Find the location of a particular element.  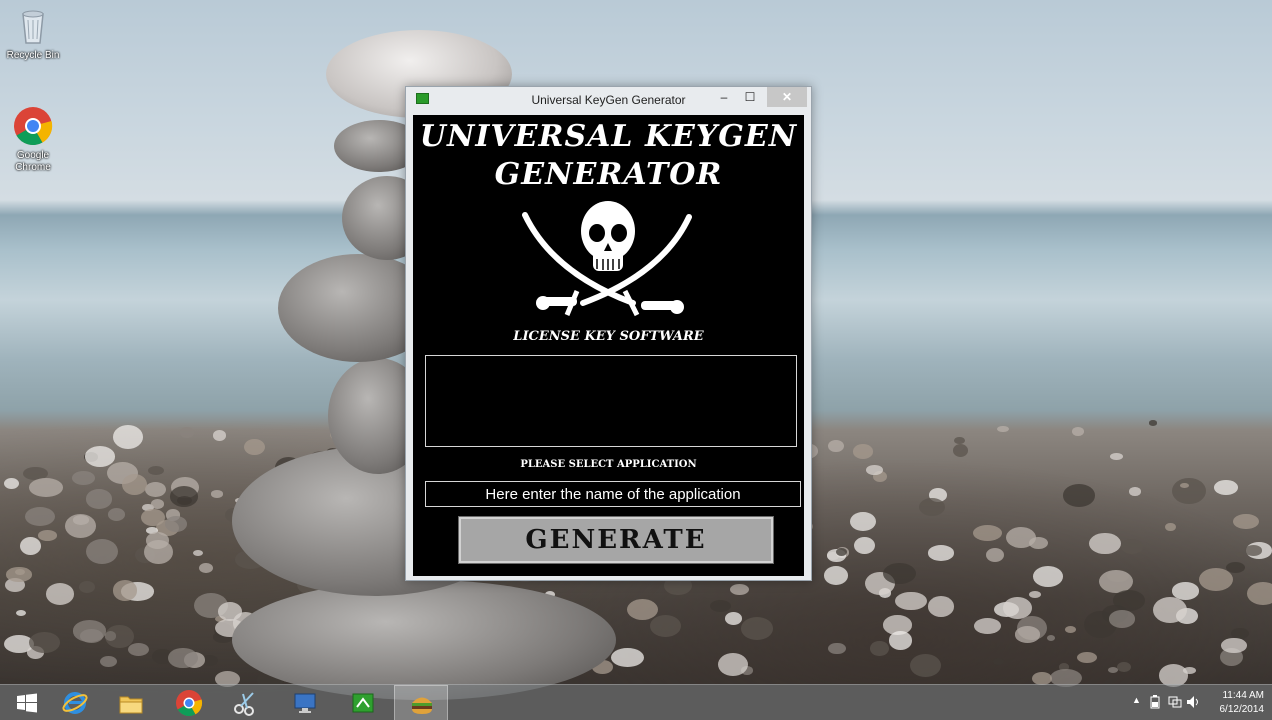

taskbar-keygen-app is located at coordinates (363, 702).